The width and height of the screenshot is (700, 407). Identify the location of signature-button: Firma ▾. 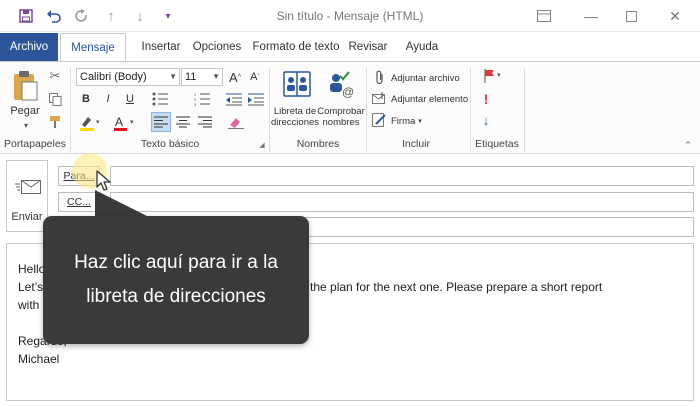
(411, 121).